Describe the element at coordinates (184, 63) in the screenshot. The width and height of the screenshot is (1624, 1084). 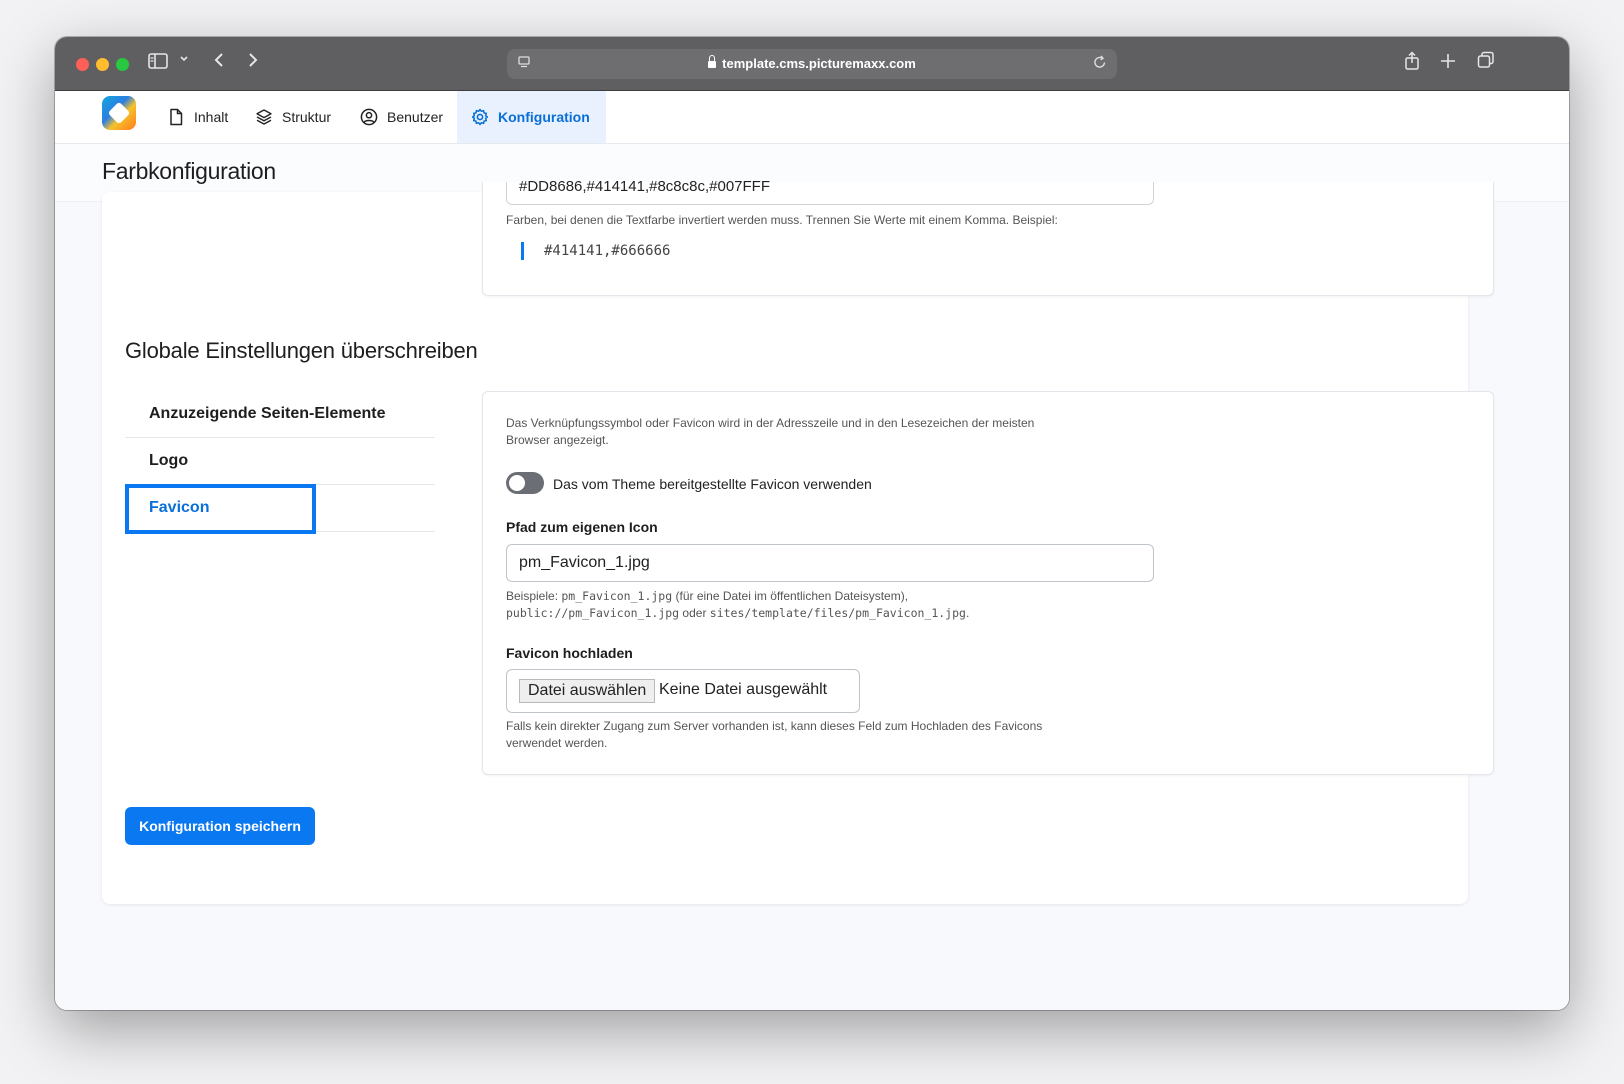
I see `chevron-down-icon` at that location.